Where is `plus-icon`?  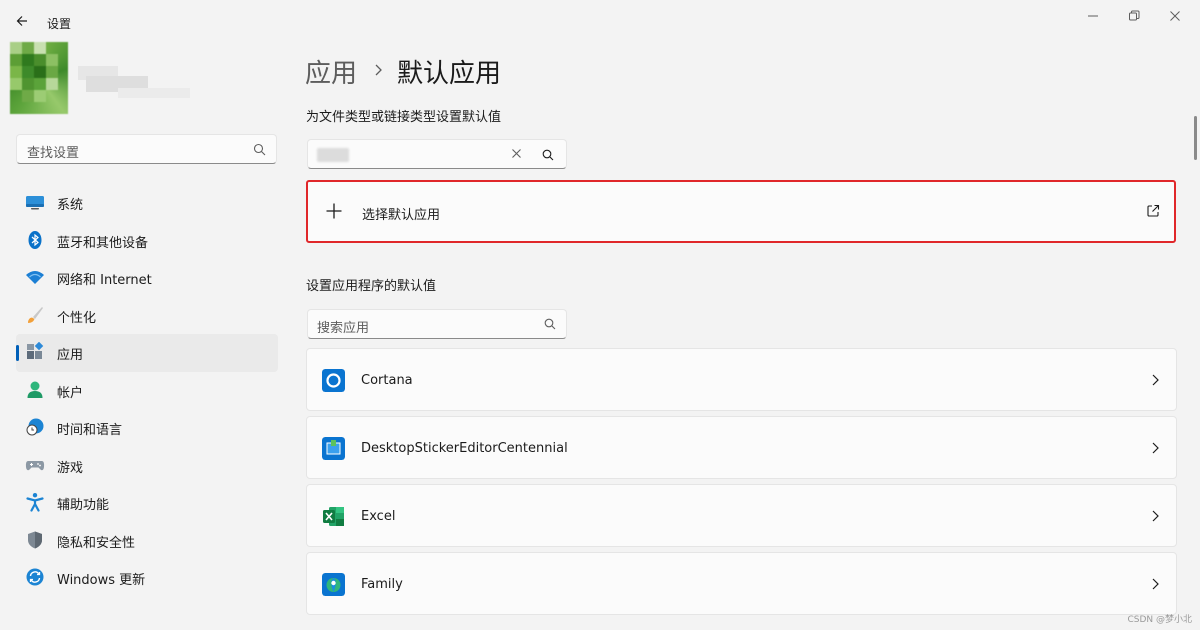 plus-icon is located at coordinates (334, 211).